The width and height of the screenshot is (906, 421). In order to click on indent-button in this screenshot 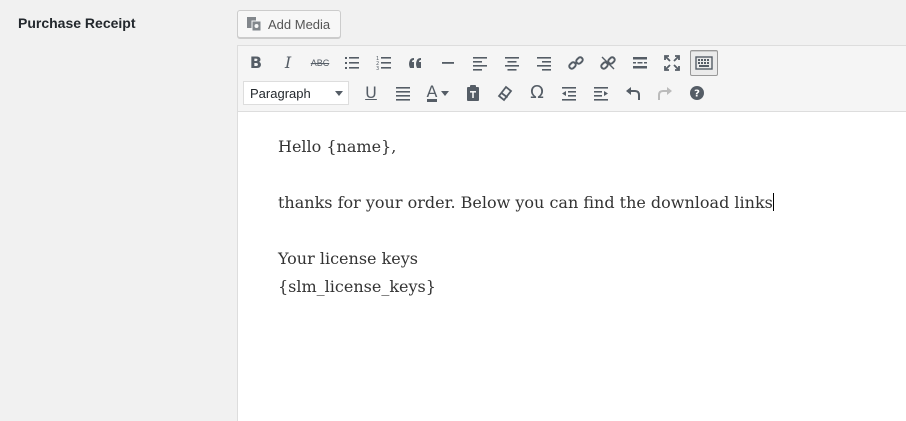, I will do `click(601, 93)`.